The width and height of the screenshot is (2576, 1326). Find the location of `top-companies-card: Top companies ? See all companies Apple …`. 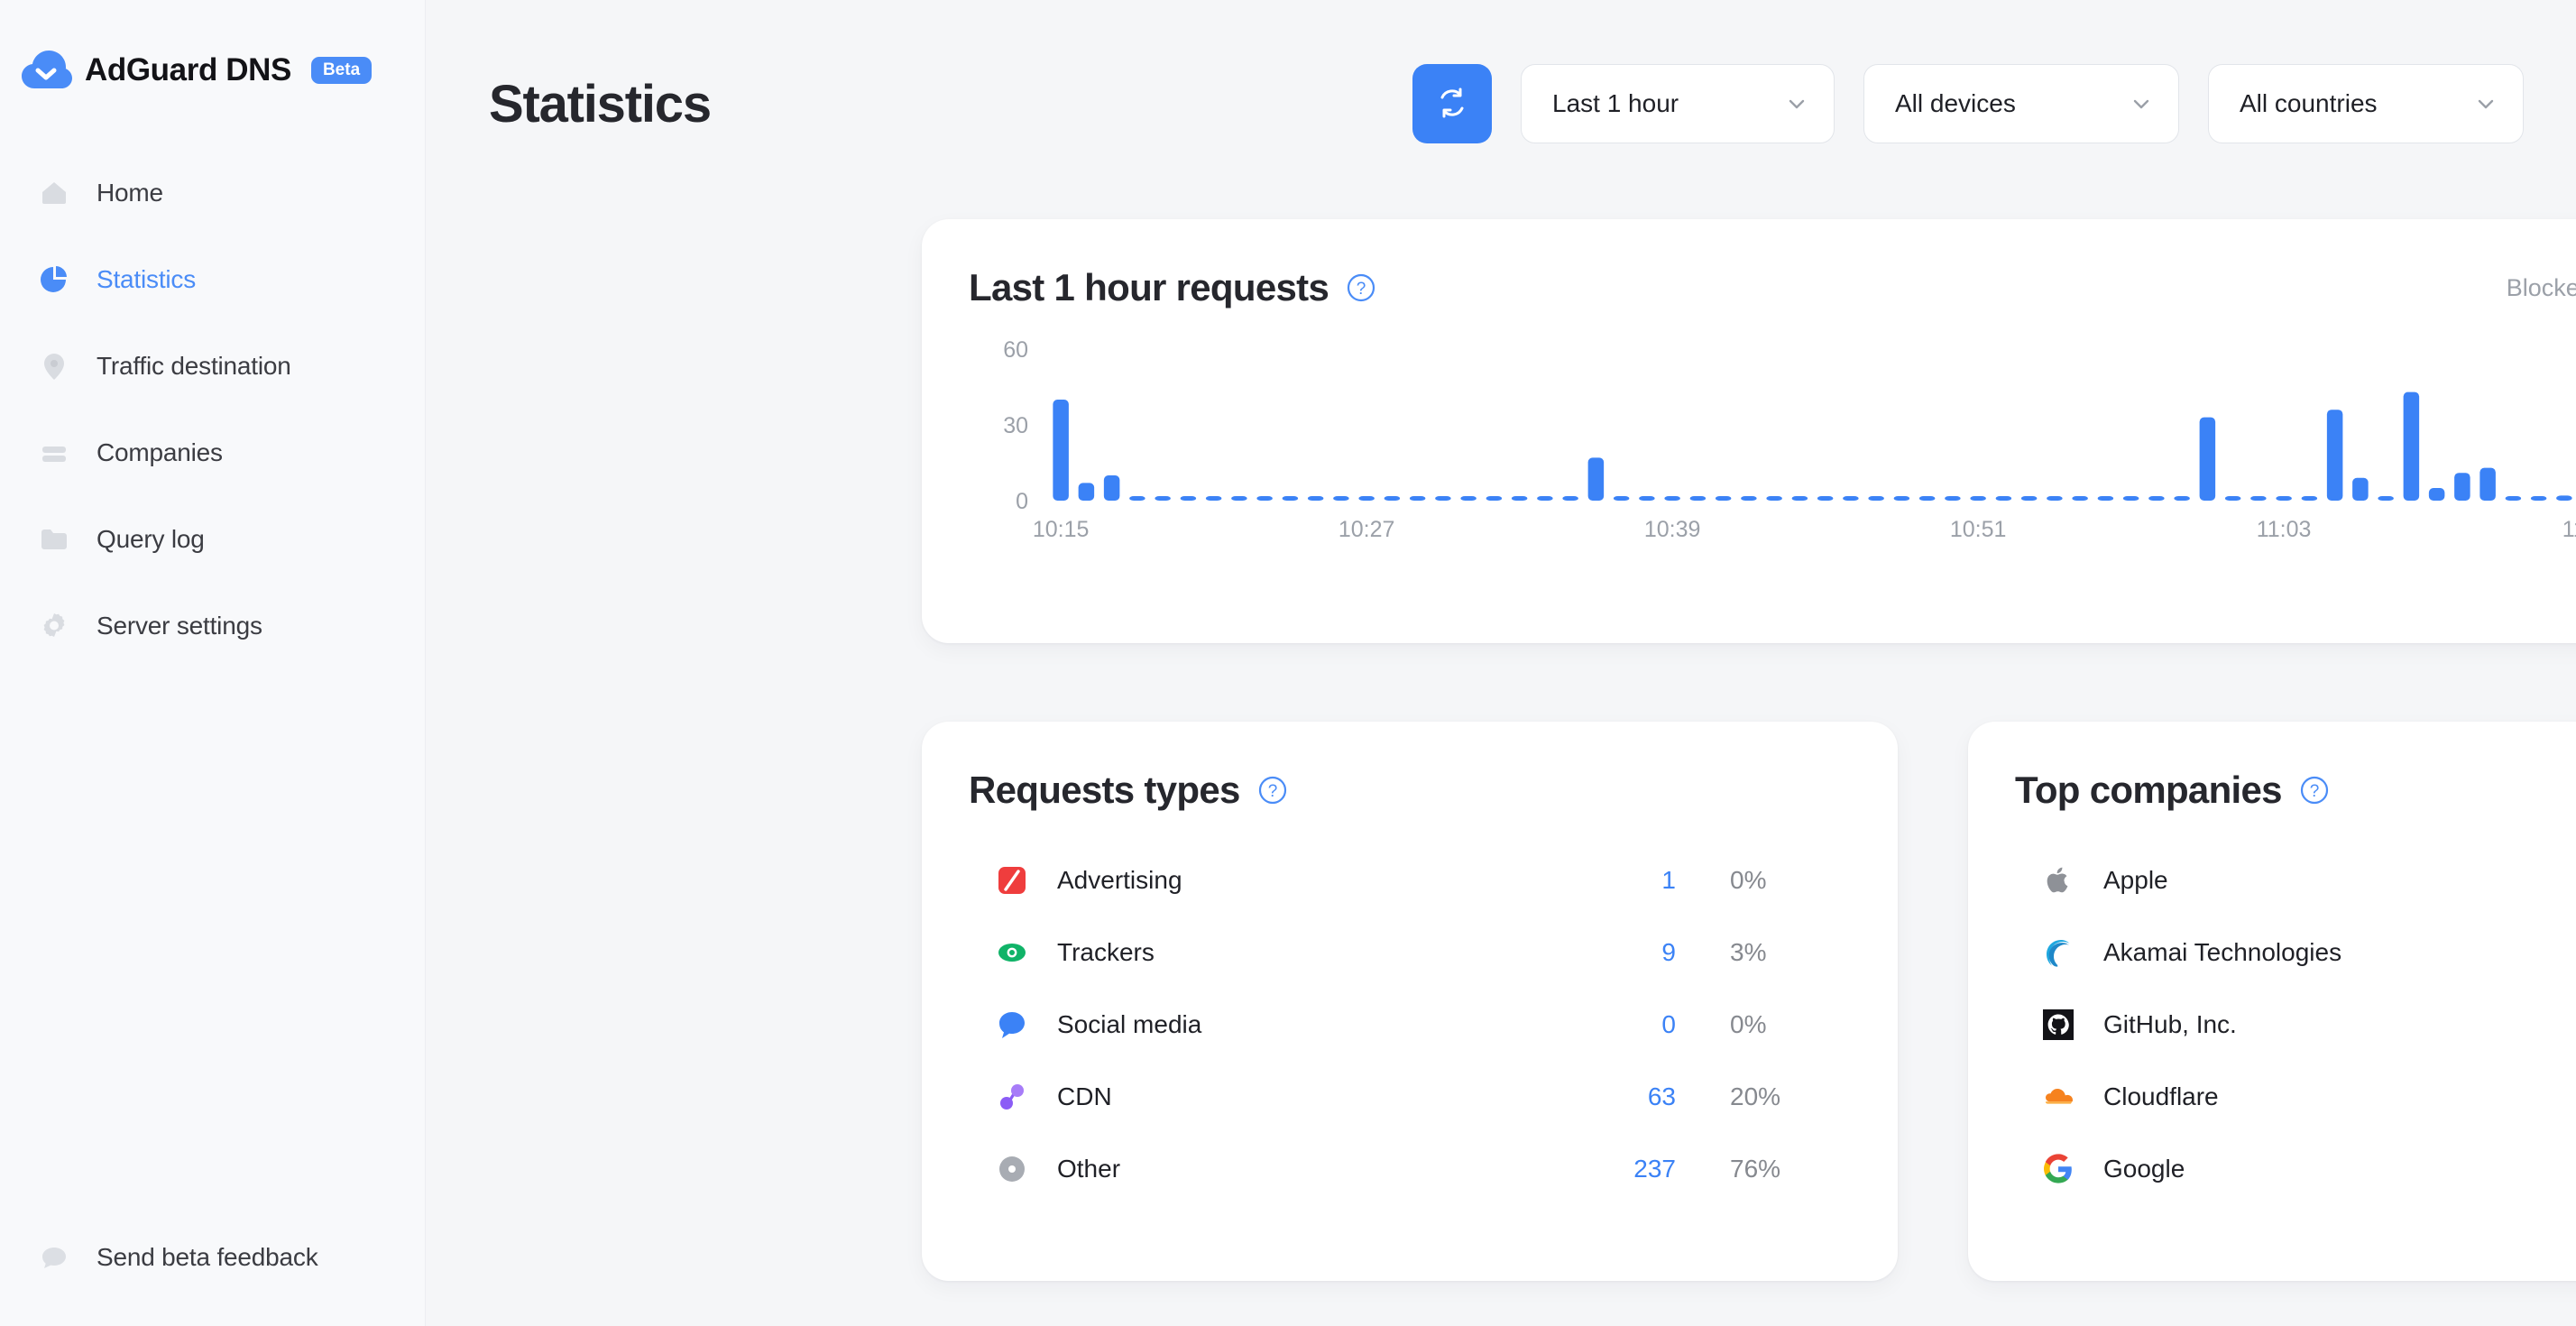

top-companies-card: Top companies ? See all companies Apple … is located at coordinates (2272, 1002).